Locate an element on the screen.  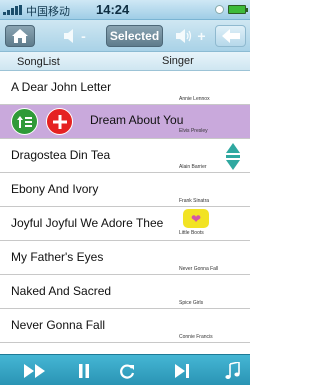
volume-up-button: + is located at coordinates (190, 36).